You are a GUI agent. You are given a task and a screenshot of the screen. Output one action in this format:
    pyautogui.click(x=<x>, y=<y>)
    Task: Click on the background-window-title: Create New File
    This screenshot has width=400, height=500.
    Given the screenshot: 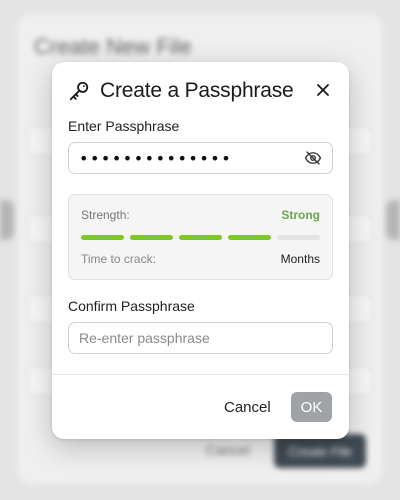 What is the action you would take?
    pyautogui.click(x=113, y=46)
    